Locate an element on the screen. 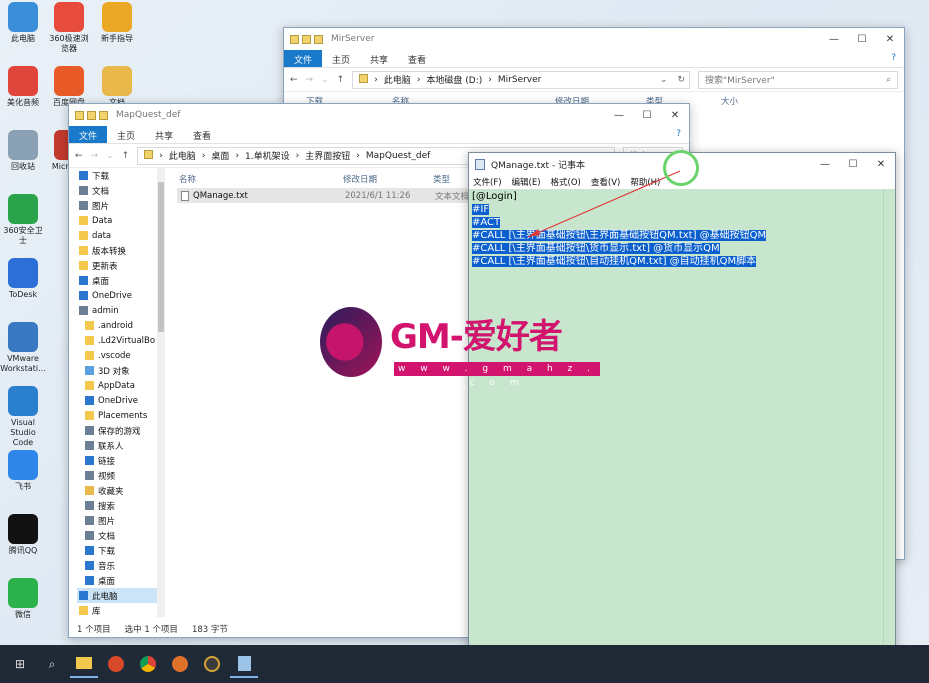 The image size is (929, 683). path-dropdown-icon: ⌄ is located at coordinates (666, 80).